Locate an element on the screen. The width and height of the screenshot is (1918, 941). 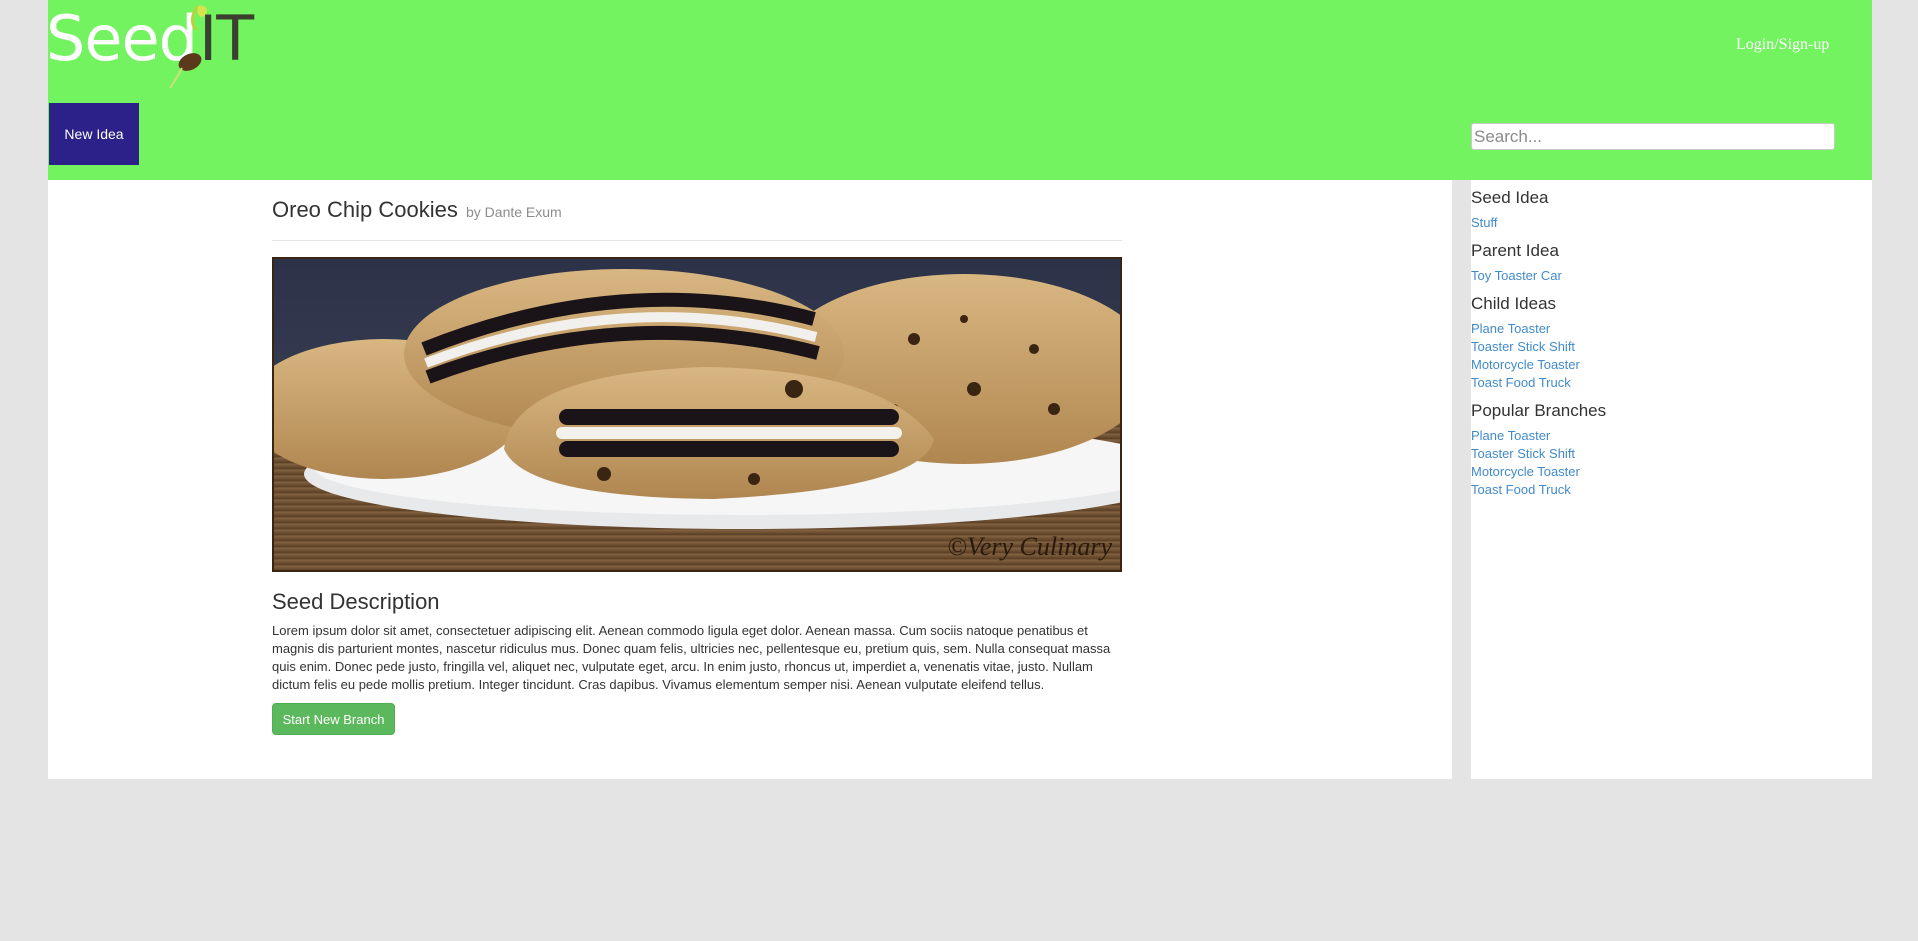
start-new-branch-button: Start New Branch is located at coordinates (333, 719).